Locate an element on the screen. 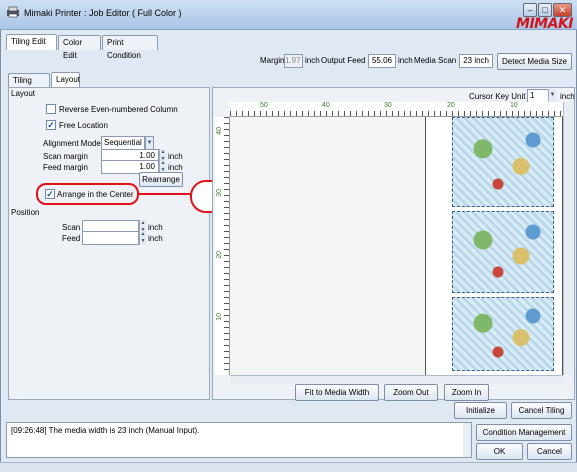 The width and height of the screenshot is (577, 472). alignment-select: Sequential is located at coordinates (123, 143).